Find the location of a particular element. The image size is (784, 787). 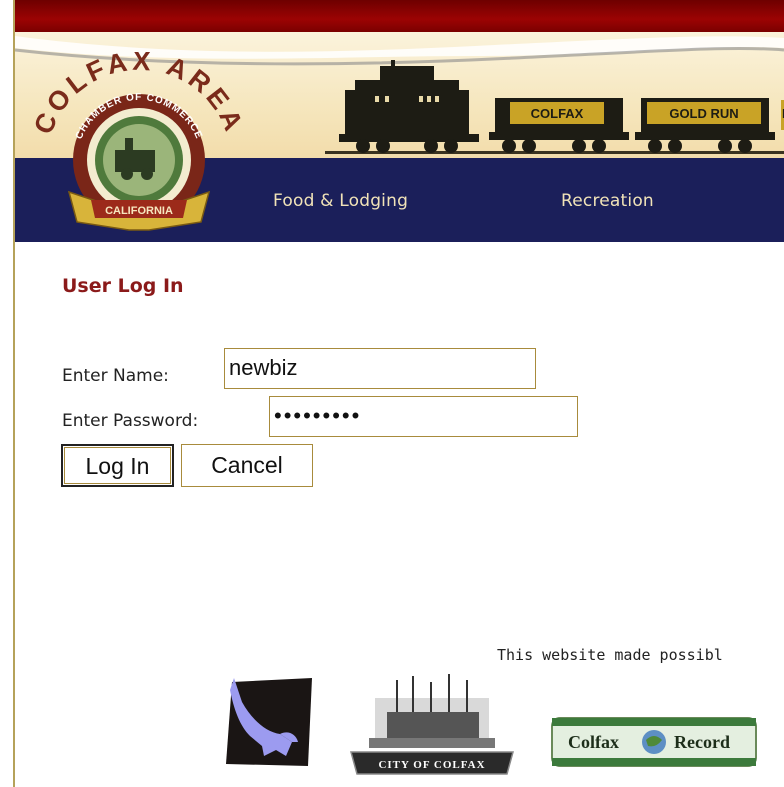

nav-food-lodging: Food & Lodging is located at coordinates (340, 201).